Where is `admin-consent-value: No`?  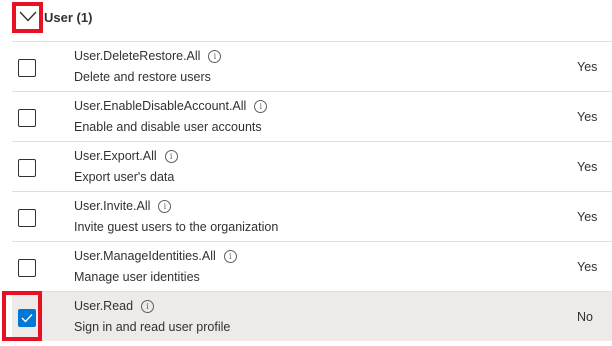
admin-consent-value: No is located at coordinates (585, 317).